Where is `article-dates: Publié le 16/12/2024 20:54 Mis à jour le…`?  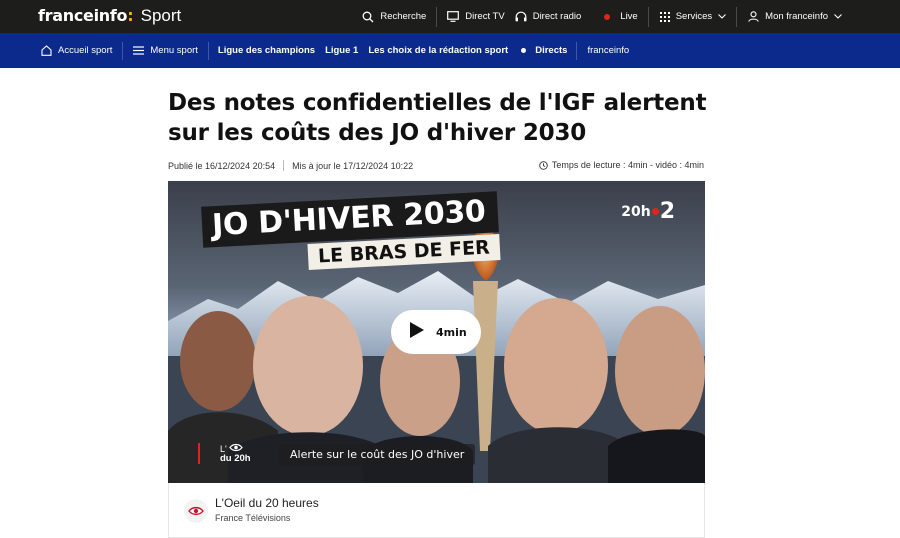
article-dates: Publié le 16/12/2024 20:54 Mis à jour le… is located at coordinates (290, 165).